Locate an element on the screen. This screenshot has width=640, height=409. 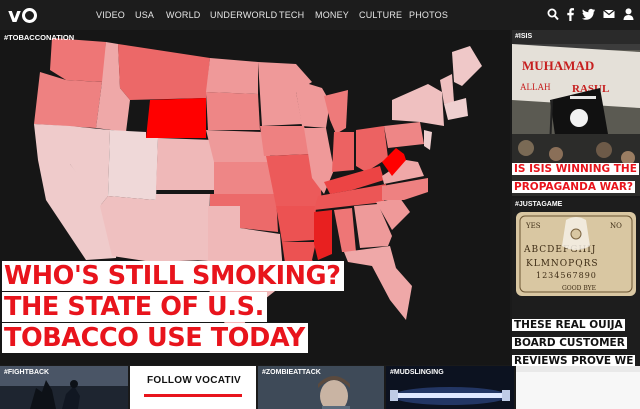
bottom-hashtag-mudslinging: #MUDSLINGING is located at coordinates (417, 372).